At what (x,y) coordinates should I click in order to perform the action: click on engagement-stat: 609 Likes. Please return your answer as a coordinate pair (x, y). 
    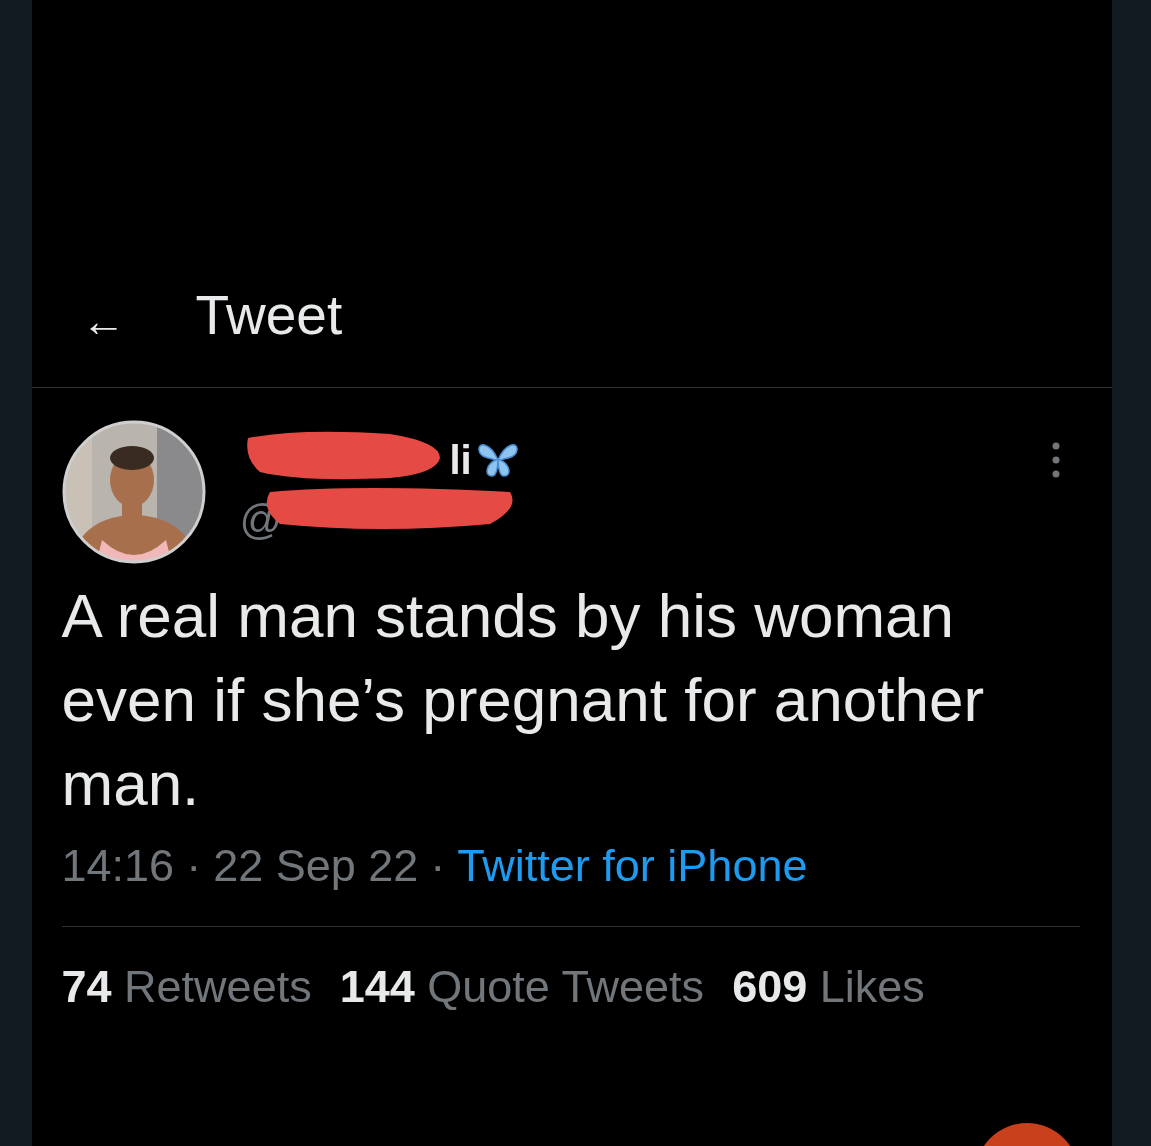
    Looking at the image, I should click on (828, 987).